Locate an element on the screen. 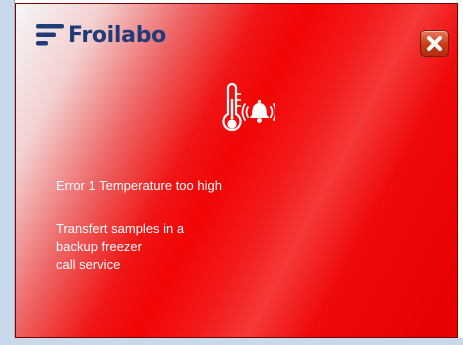  froilabo-logo-icon is located at coordinates (50, 35).